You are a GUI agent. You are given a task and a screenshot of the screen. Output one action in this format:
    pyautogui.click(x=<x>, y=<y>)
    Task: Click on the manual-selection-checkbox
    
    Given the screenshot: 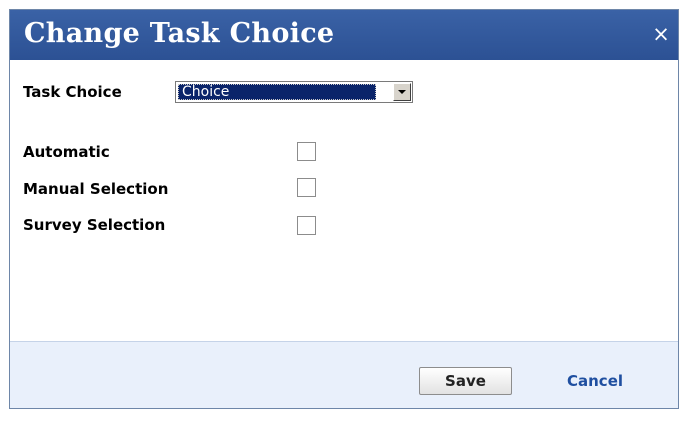 What is the action you would take?
    pyautogui.click(x=306, y=187)
    